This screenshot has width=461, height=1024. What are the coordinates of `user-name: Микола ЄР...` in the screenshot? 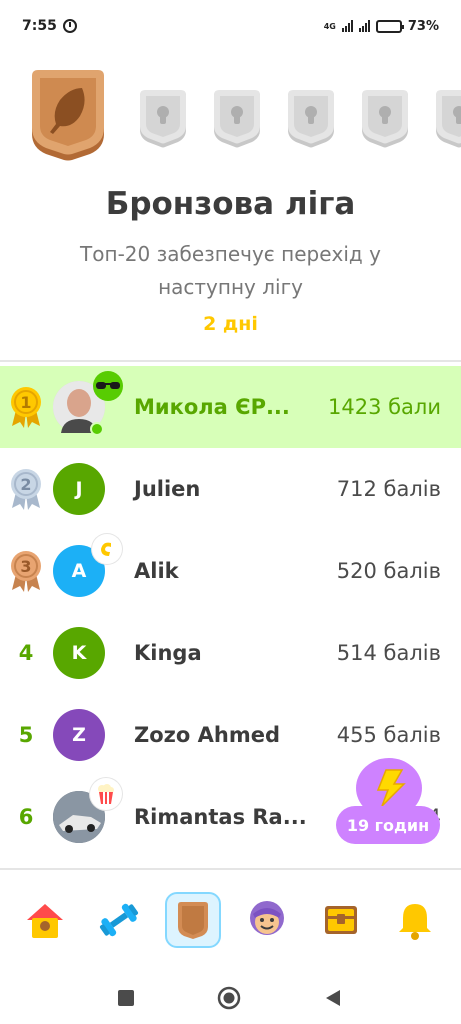 It's located at (212, 407).